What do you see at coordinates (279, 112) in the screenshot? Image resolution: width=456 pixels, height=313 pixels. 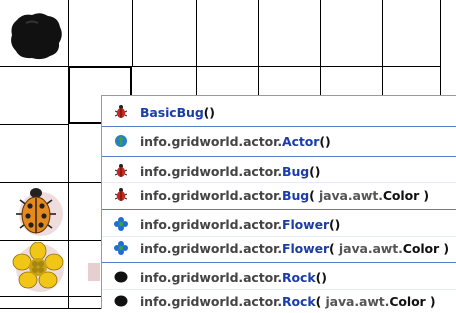 I see `menu-item-basicbug: BasicBug()` at bounding box center [279, 112].